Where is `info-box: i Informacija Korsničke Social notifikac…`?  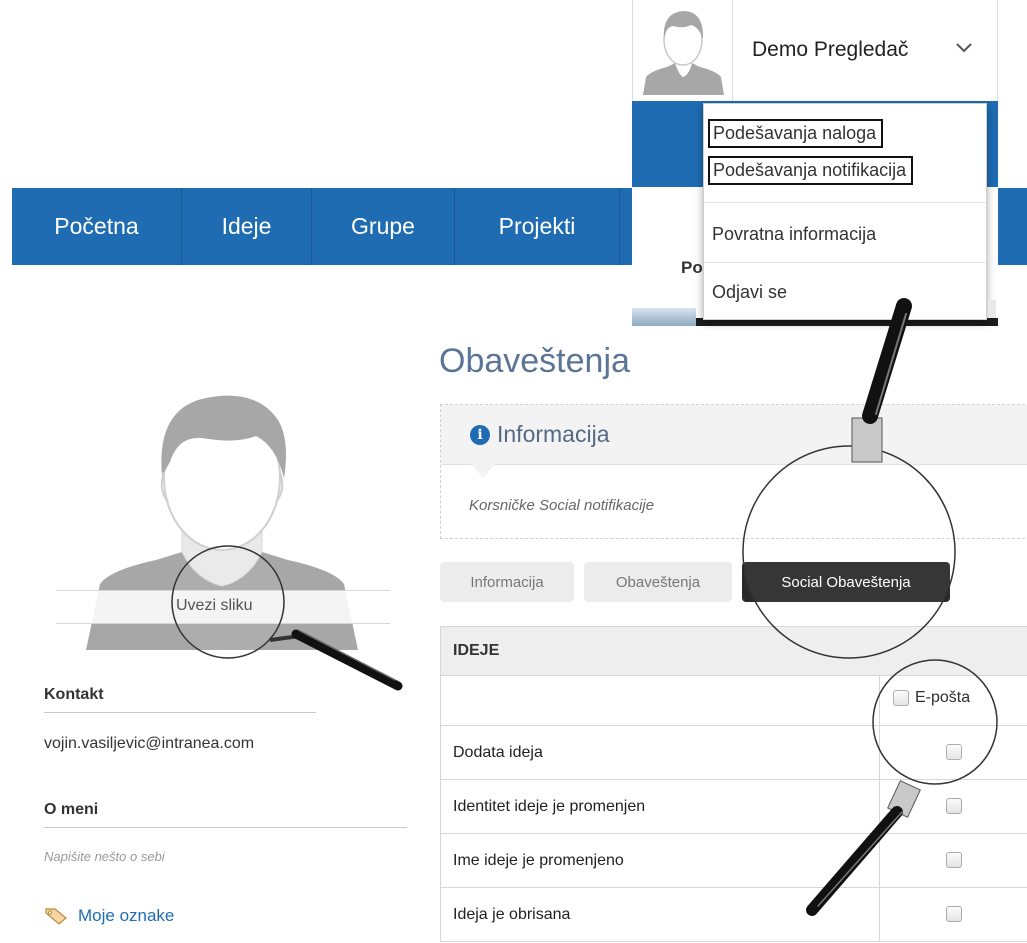 info-box: i Informacija Korsničke Social notifikac… is located at coordinates (733, 471).